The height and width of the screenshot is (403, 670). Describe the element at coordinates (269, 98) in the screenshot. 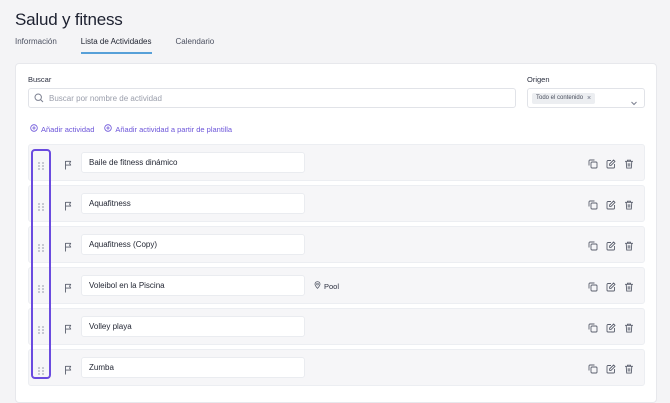

I see `search-input` at that location.